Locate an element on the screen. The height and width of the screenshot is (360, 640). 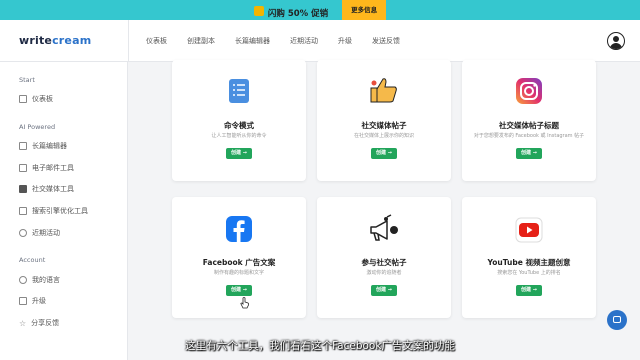
card-title: 命令模式 is located at coordinates (239, 125).